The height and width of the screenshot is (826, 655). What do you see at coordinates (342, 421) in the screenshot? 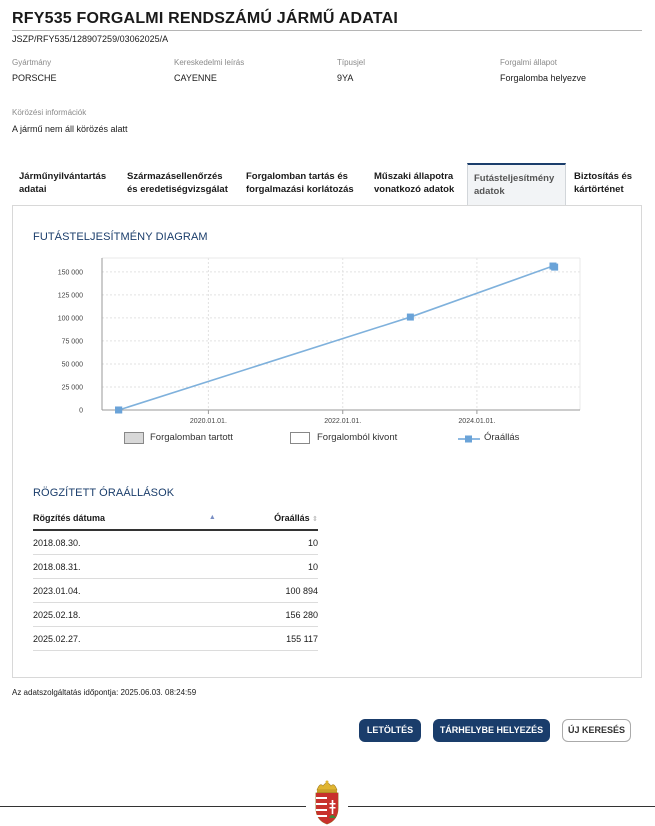
I see `x-tick-label: 2022.01.01.` at bounding box center [342, 421].